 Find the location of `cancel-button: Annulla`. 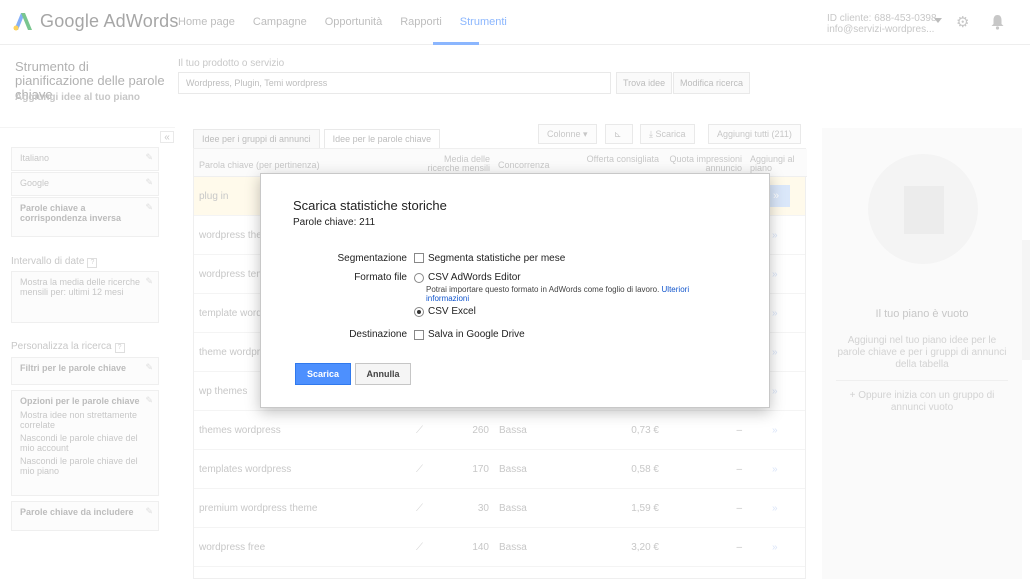

cancel-button: Annulla is located at coordinates (383, 374).